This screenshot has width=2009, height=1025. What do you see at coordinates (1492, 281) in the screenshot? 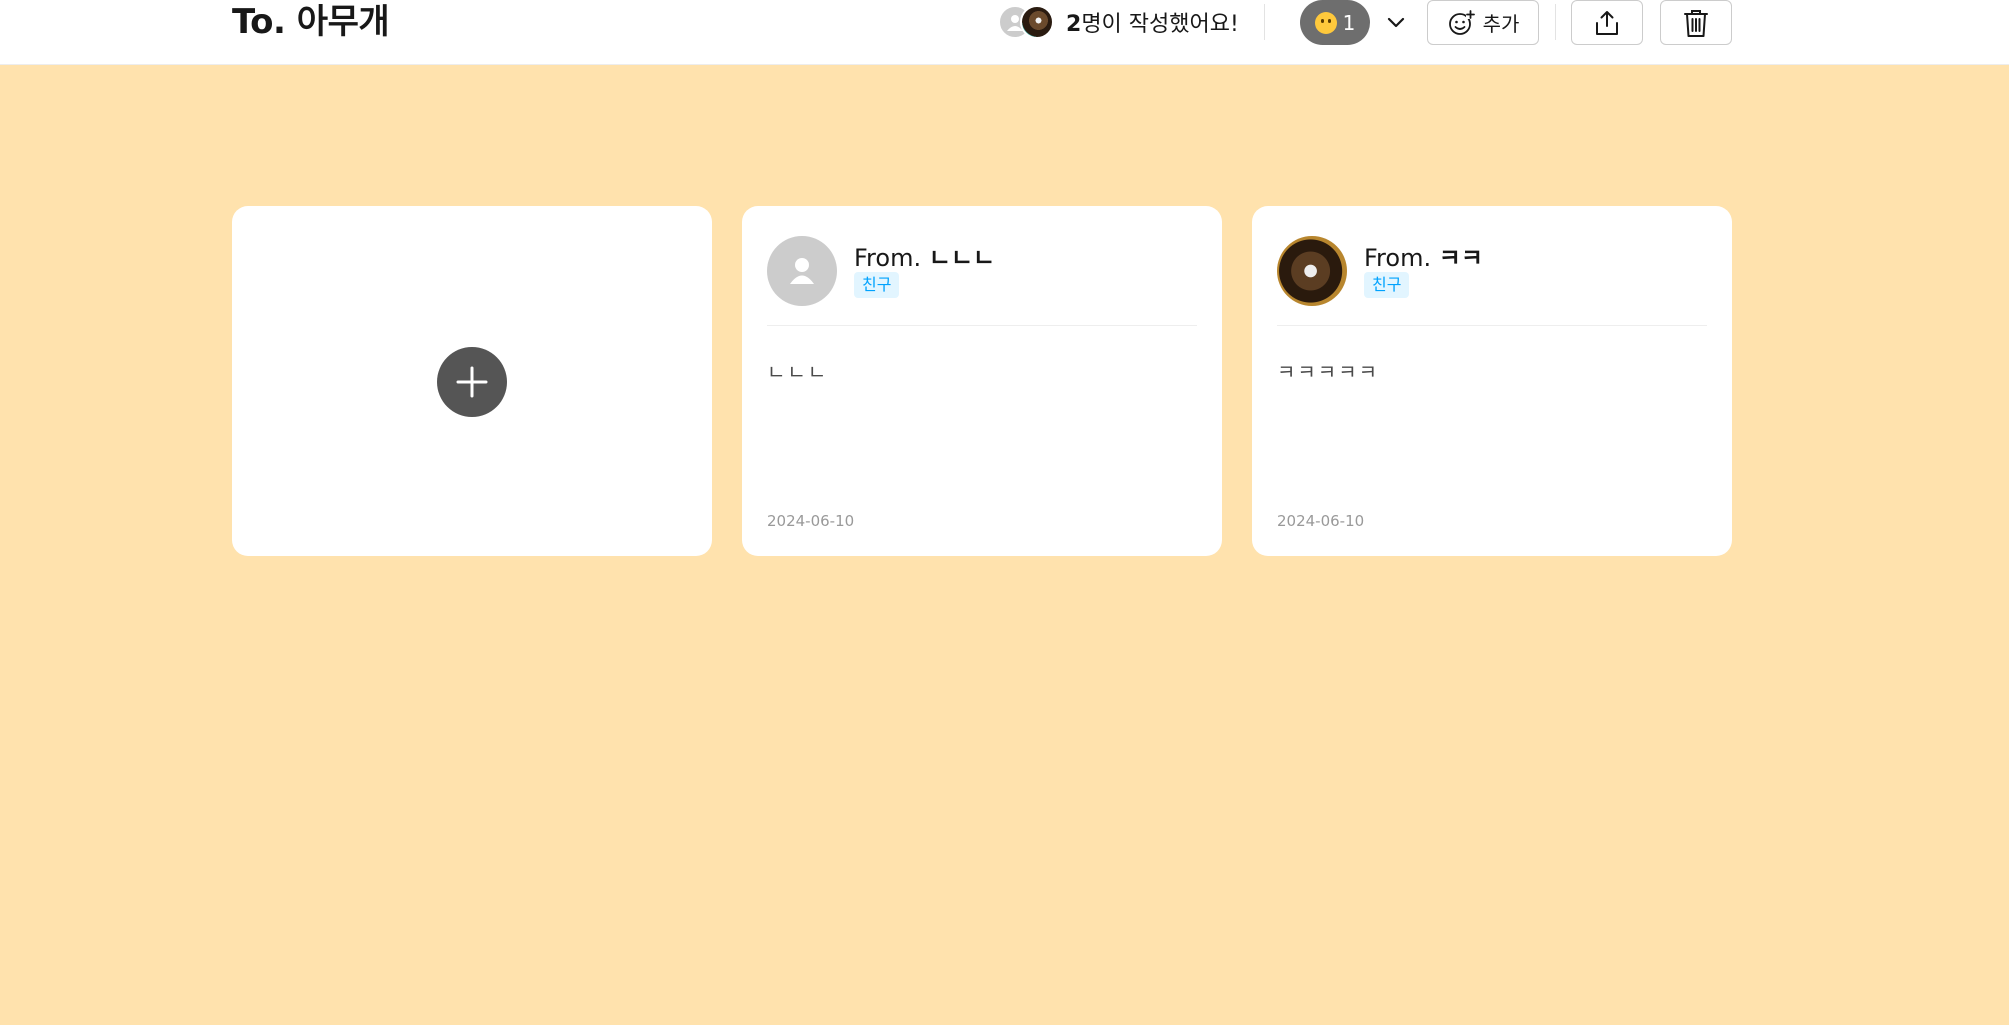
I see `card-header: From. ㅋㅋ 친구` at bounding box center [1492, 281].